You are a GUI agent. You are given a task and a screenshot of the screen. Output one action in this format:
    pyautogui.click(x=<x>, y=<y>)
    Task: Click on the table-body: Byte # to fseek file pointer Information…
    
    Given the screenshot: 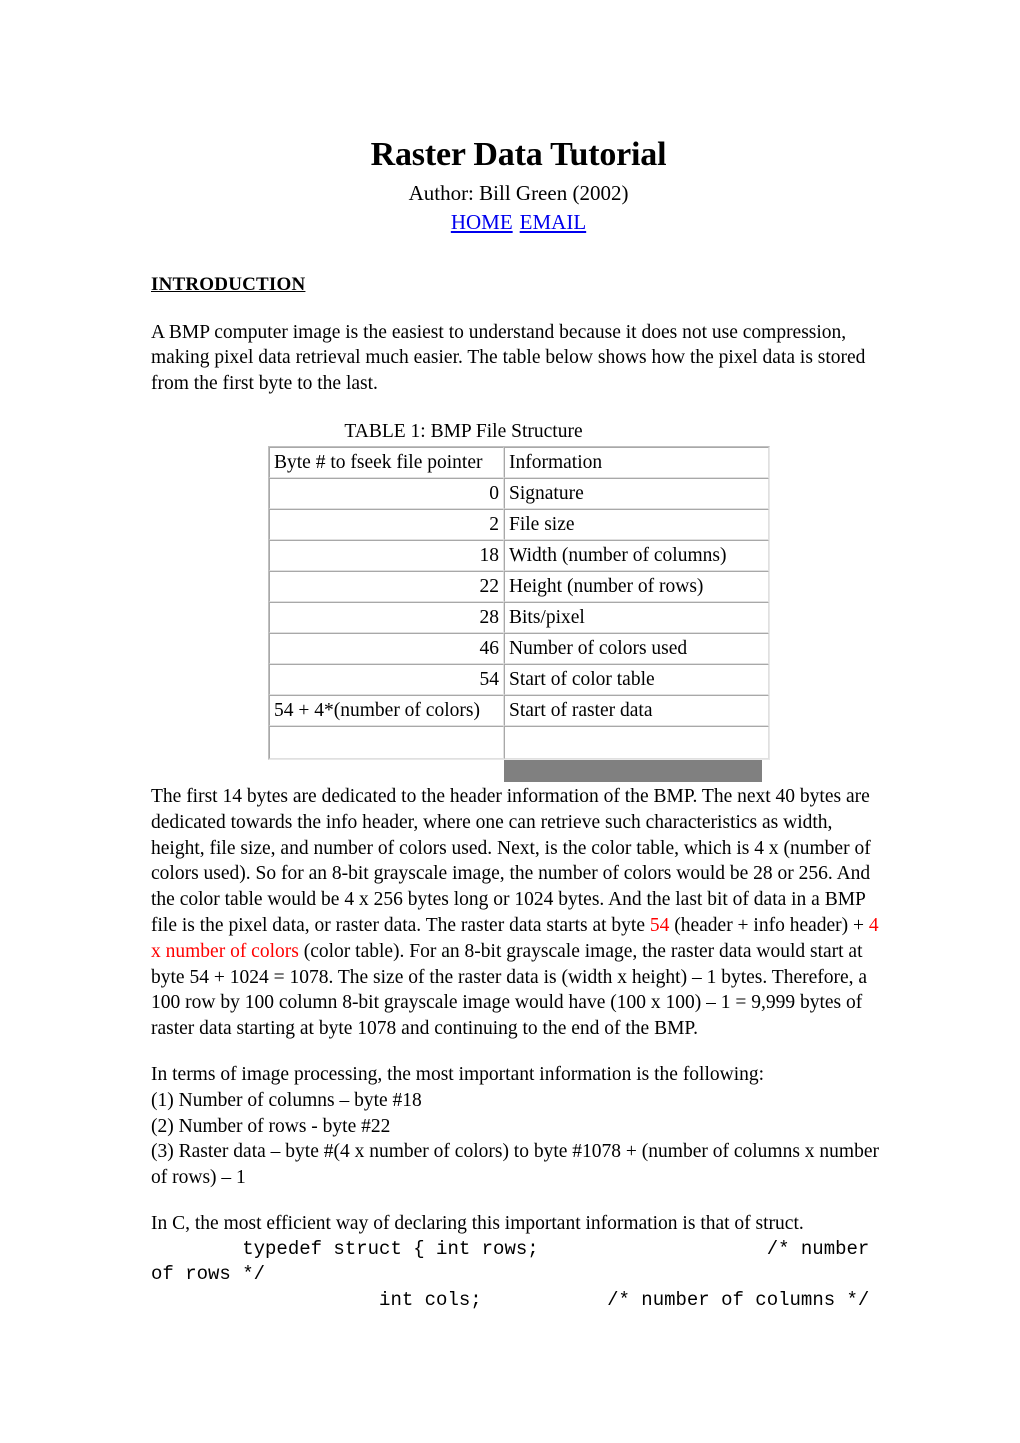 What is the action you would take?
    pyautogui.click(x=519, y=603)
    